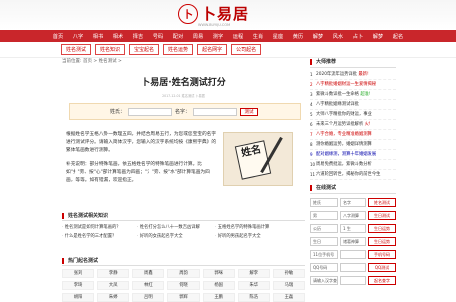 Image resolution: width=456 pixels, height=302 pixels. I want to click on nav-item: 八字, so click(78, 36).